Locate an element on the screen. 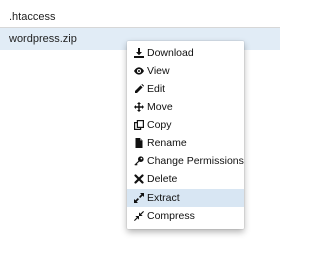 This screenshot has height=280, width=320. close-icon is located at coordinates (139, 179).